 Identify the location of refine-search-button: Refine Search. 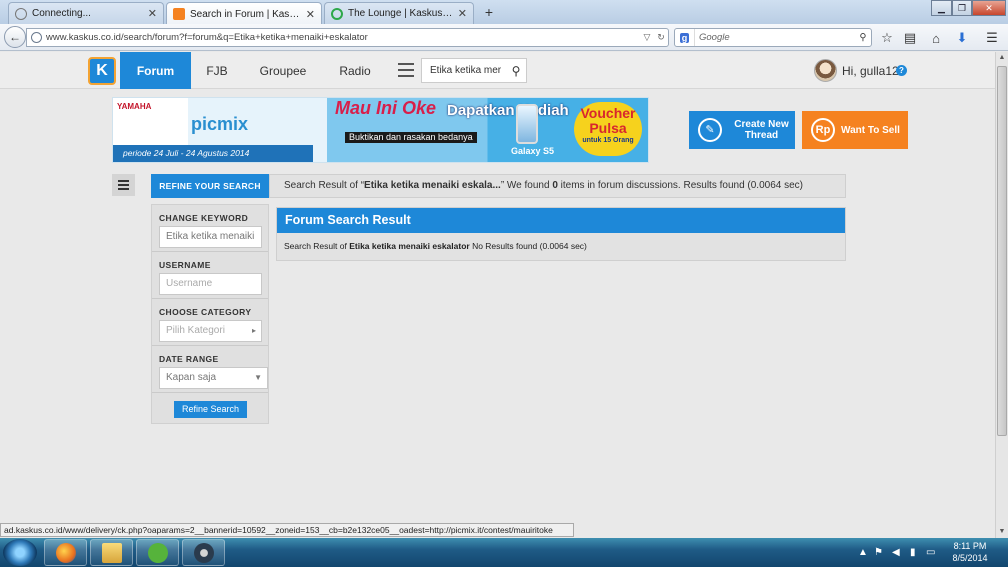
(210, 409).